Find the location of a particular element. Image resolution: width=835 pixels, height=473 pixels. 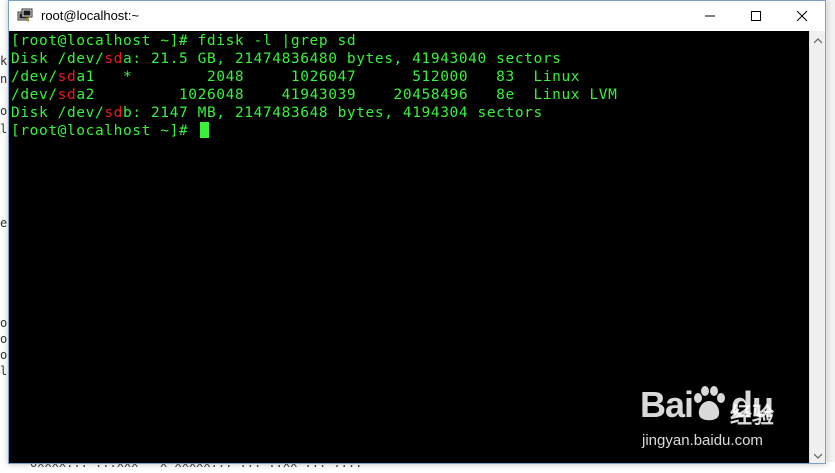

scroll-up-arrow-icon is located at coordinates (818, 40).